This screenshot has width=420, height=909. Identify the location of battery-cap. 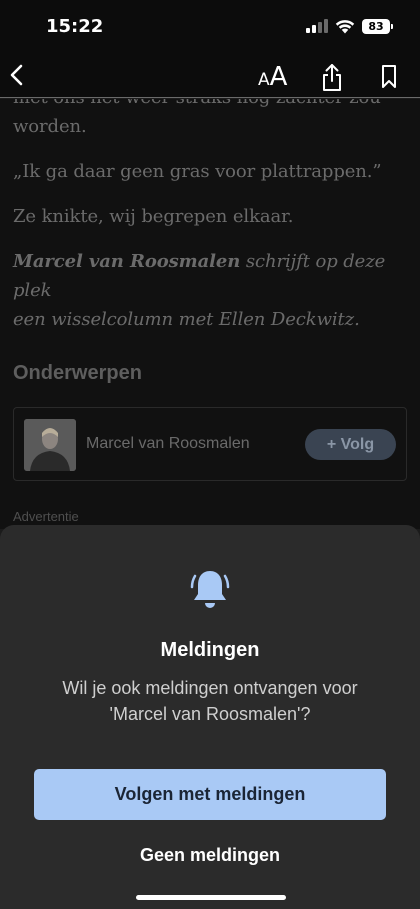
(392, 26).